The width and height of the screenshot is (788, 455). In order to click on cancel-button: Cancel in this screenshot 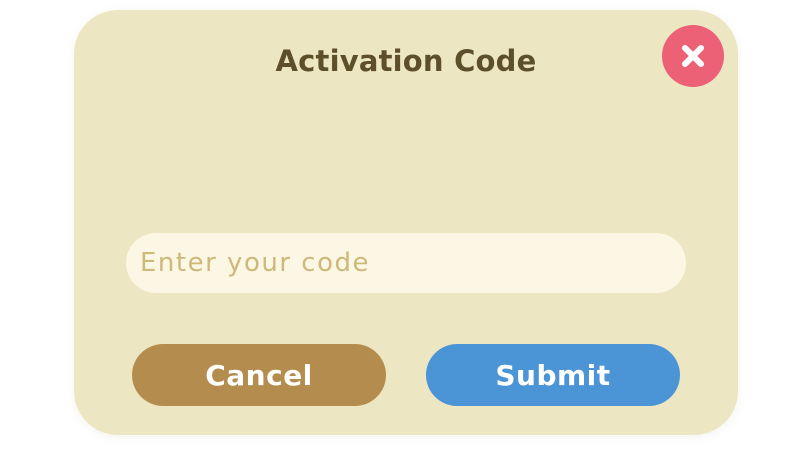, I will do `click(259, 375)`.